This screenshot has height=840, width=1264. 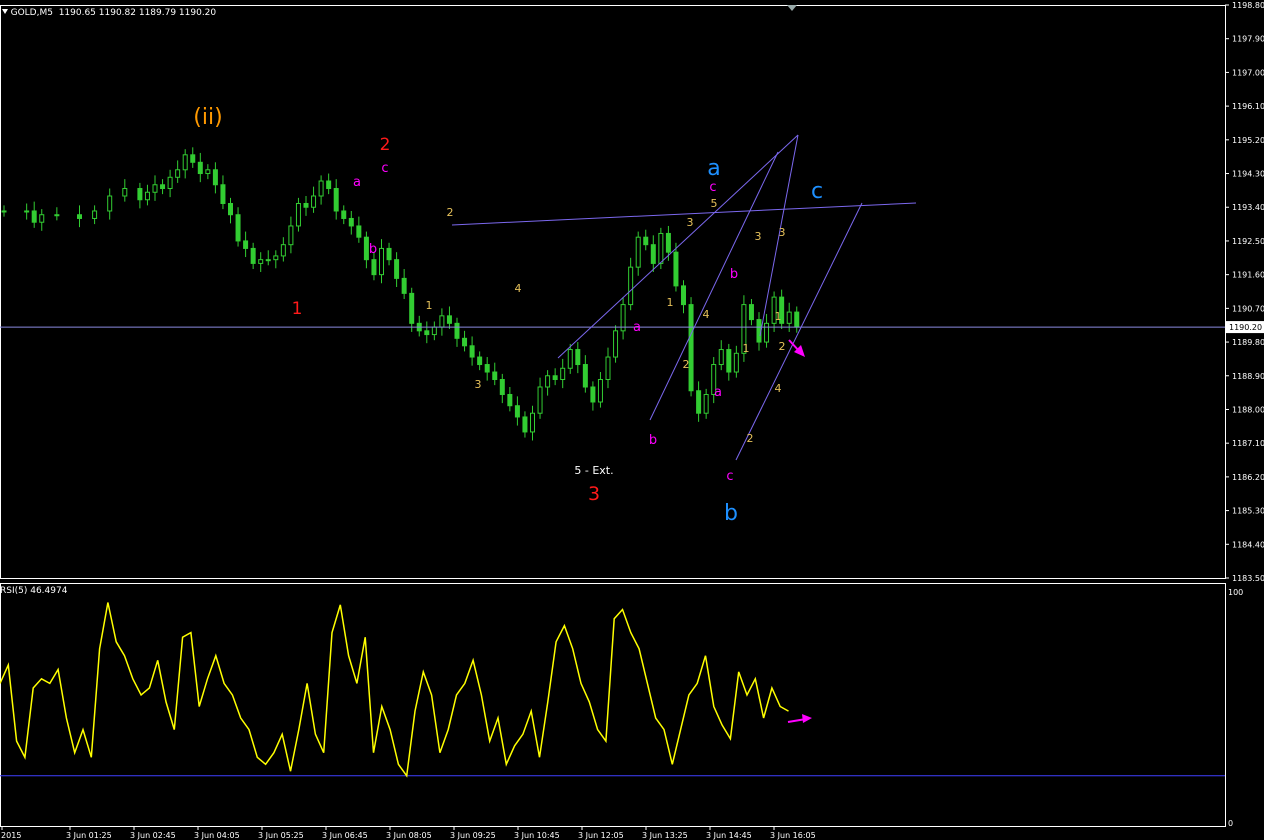 I want to click on price-tick-label: 1196.10, so click(x=1248, y=106).